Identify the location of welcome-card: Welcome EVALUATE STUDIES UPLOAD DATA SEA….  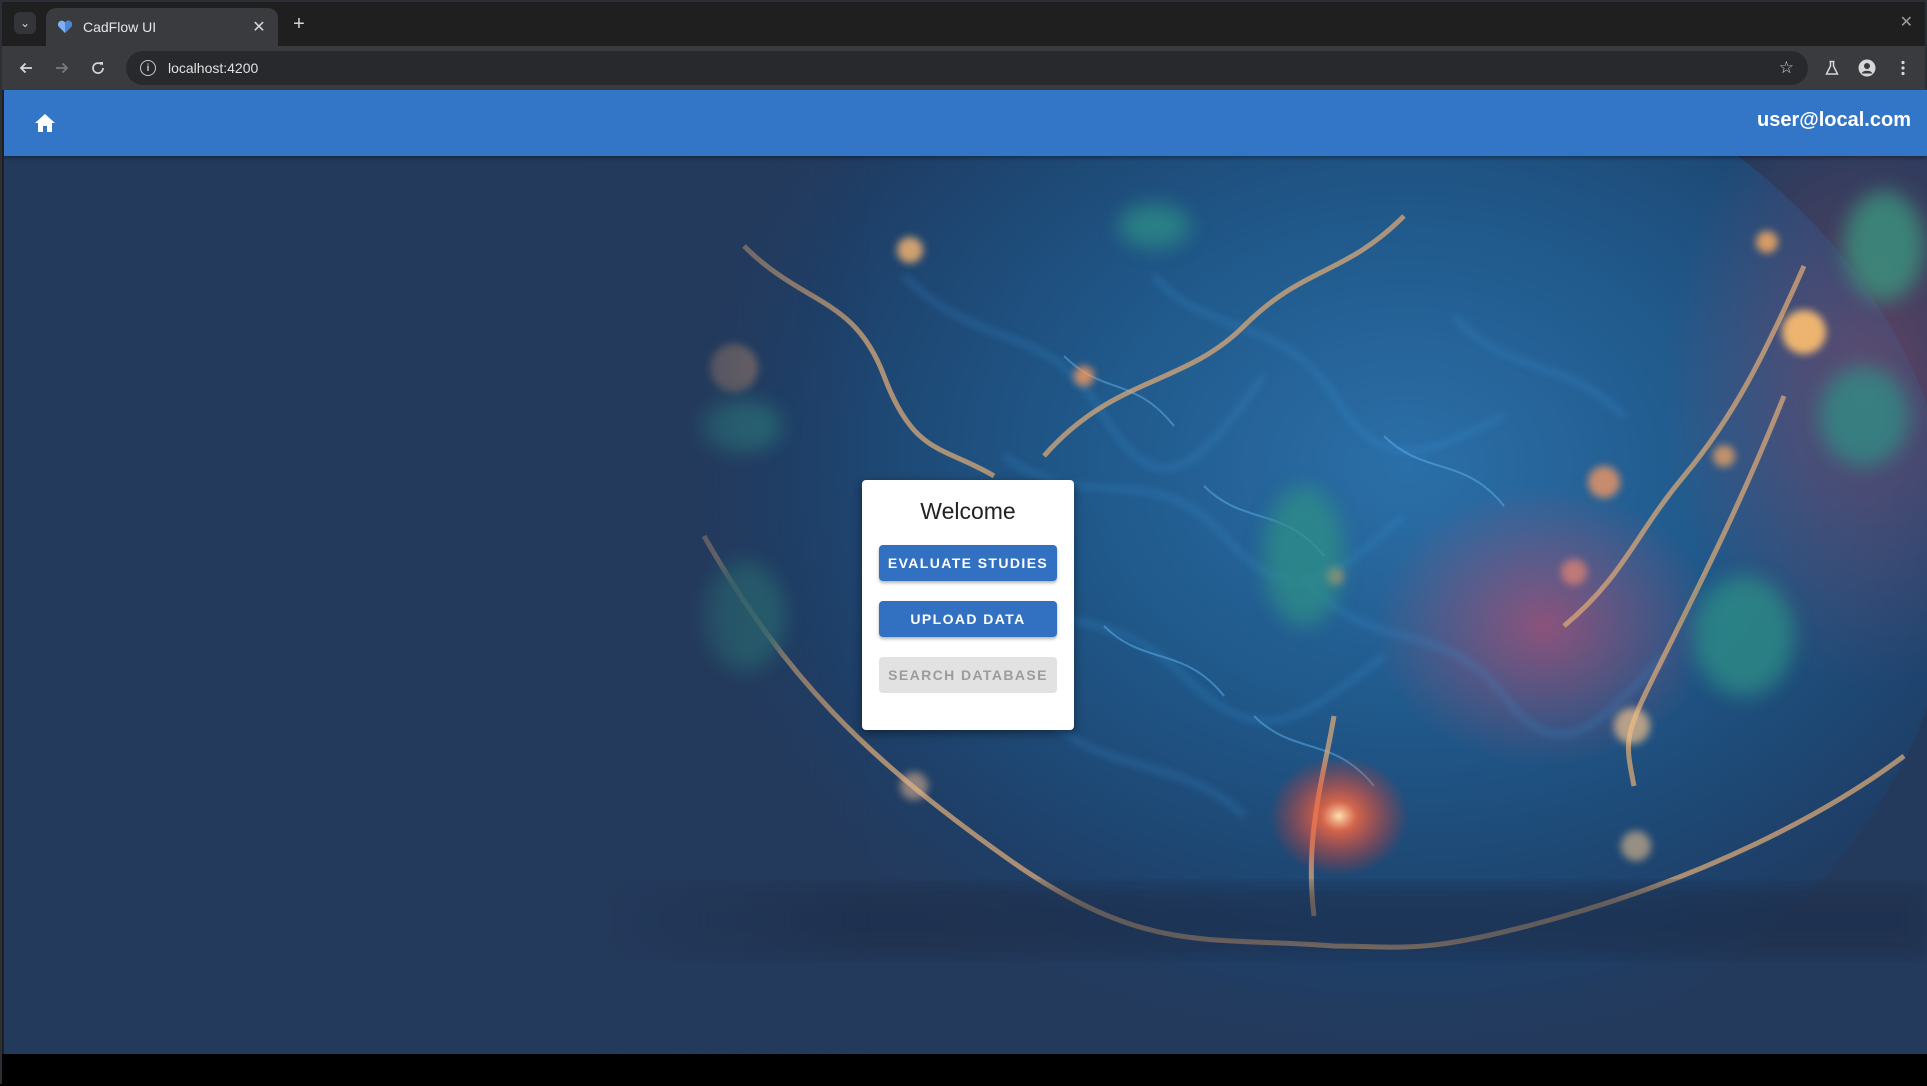
(968, 605).